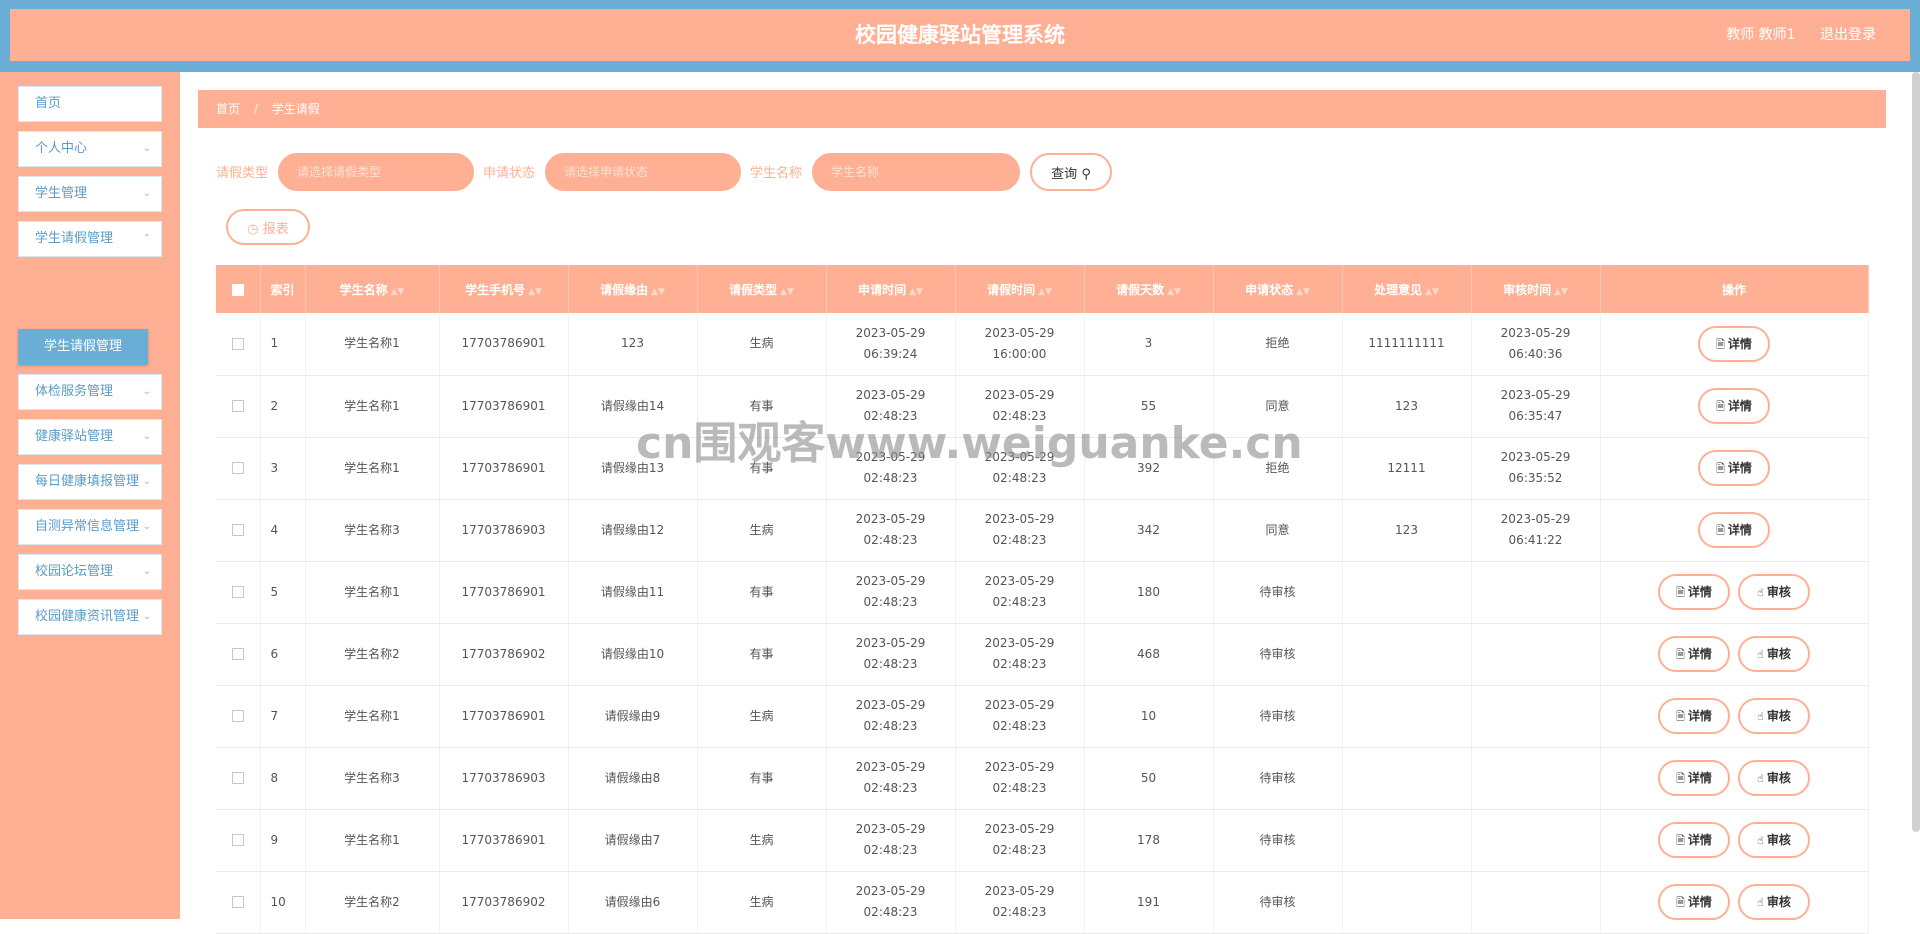 Image resolution: width=1920 pixels, height=934 pixels. What do you see at coordinates (90, 392) in the screenshot?
I see `sidebar-item-checkup: 体检服务管理 ⌄` at bounding box center [90, 392].